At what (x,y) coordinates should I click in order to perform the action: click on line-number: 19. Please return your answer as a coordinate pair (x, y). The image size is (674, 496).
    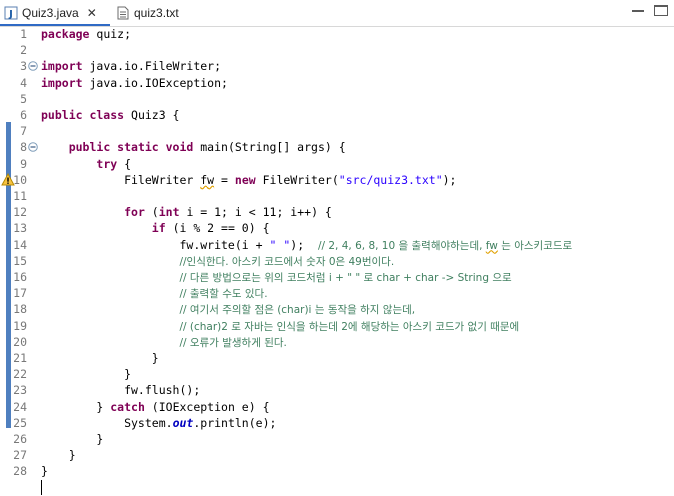
    Looking at the image, I should click on (20, 325).